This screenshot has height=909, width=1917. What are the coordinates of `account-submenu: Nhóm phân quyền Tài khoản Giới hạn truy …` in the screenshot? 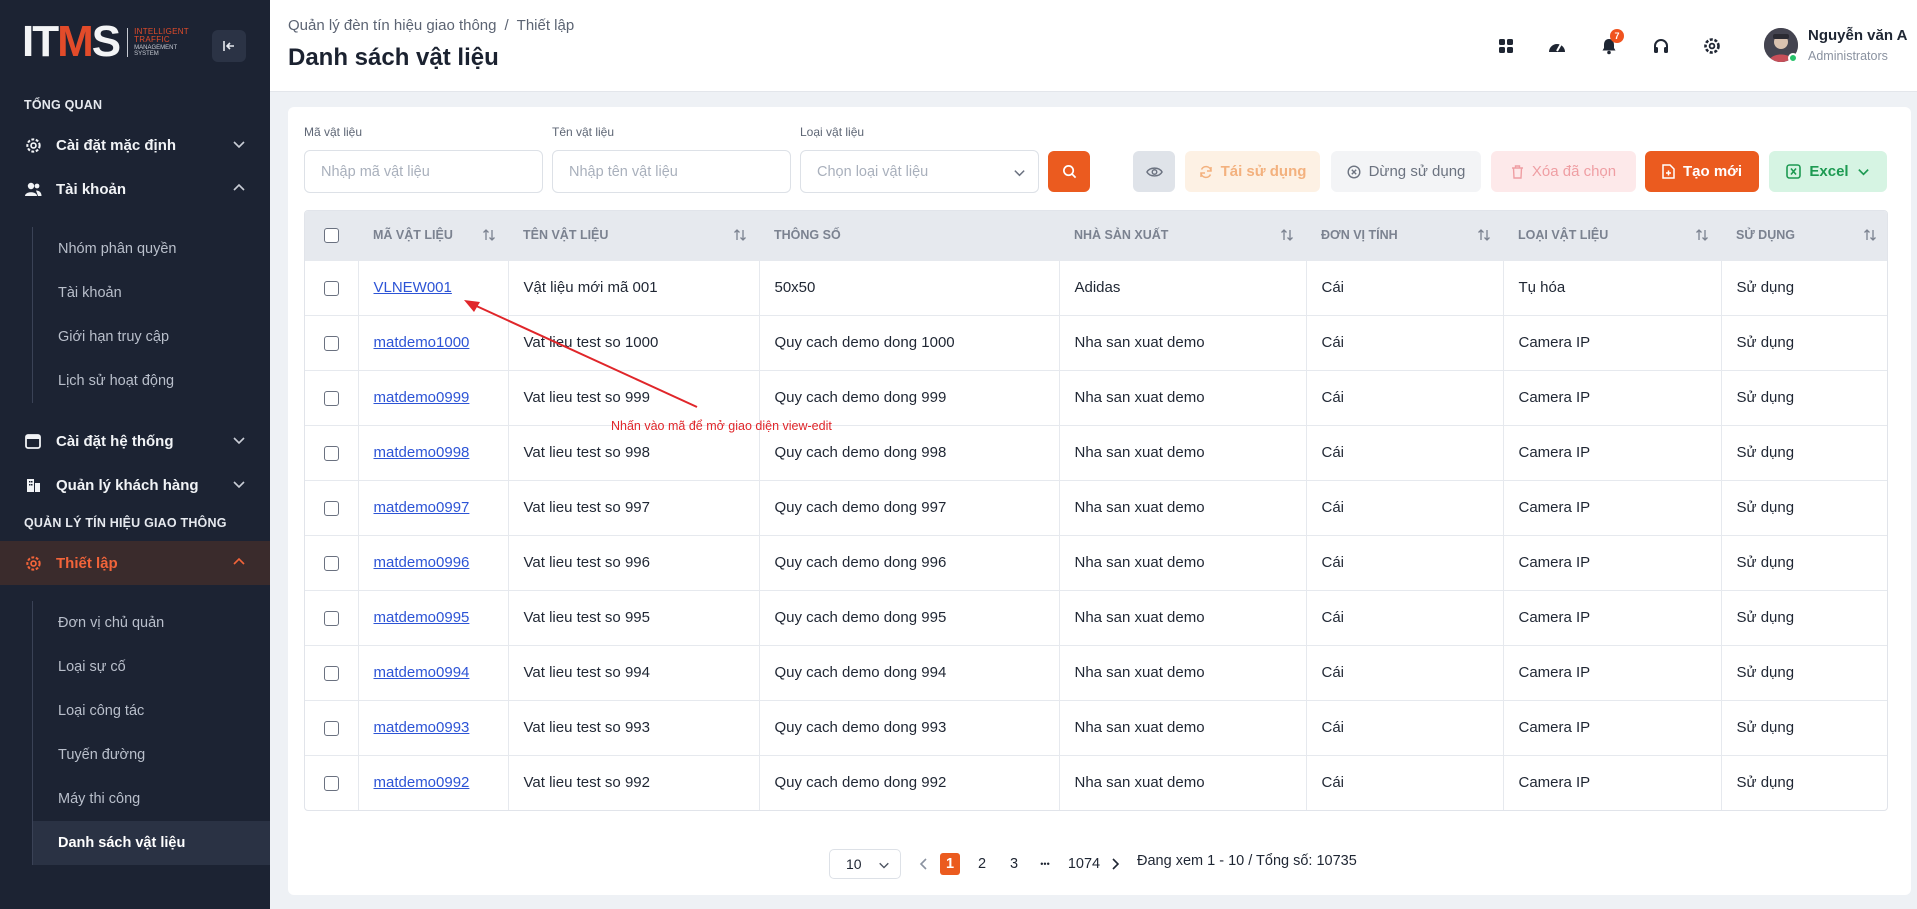 It's located at (151, 315).